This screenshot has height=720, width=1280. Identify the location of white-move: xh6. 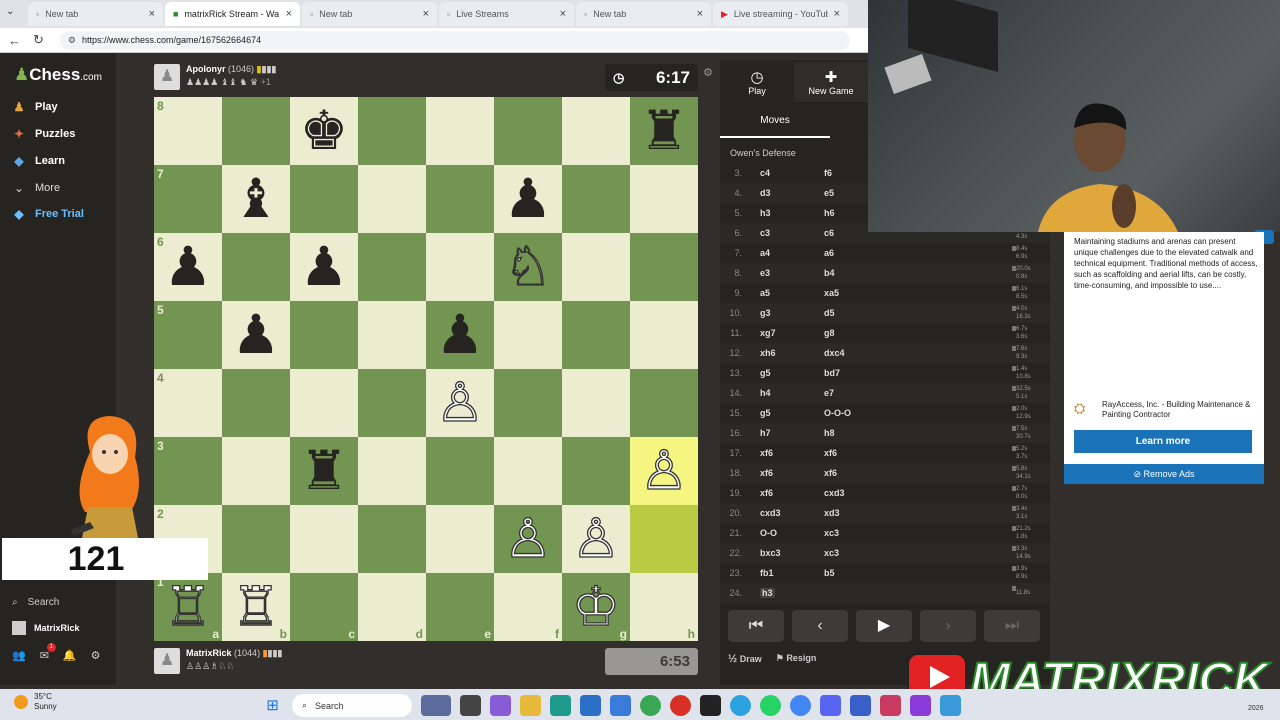
(792, 353).